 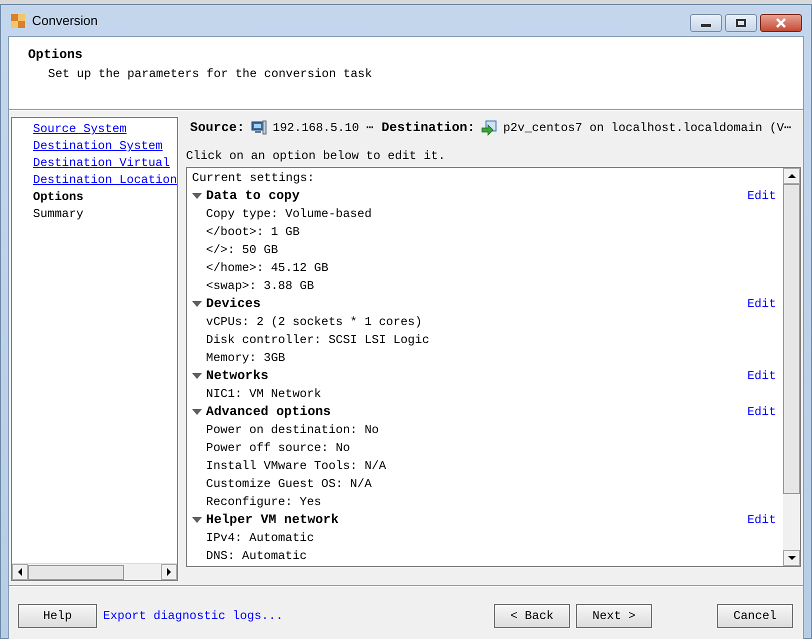 I want to click on setting-value: </home>: 45.12 GB, so click(x=267, y=268).